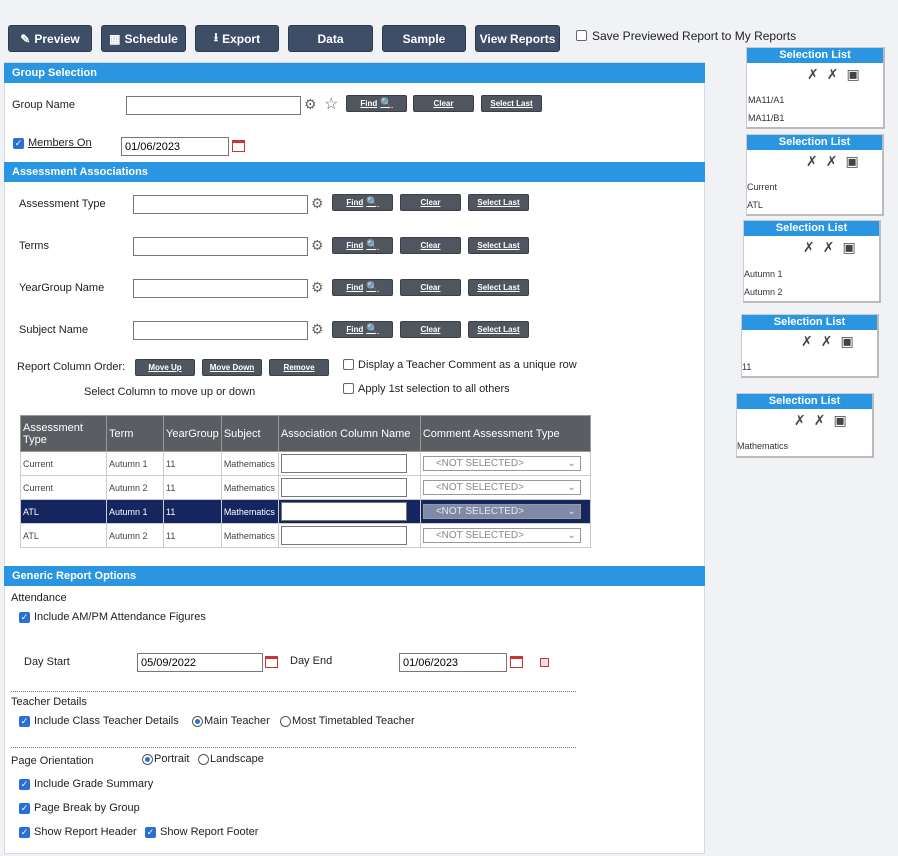 The height and width of the screenshot is (856, 898). What do you see at coordinates (443, 103) in the screenshot?
I see `group-clear-button: Clear` at bounding box center [443, 103].